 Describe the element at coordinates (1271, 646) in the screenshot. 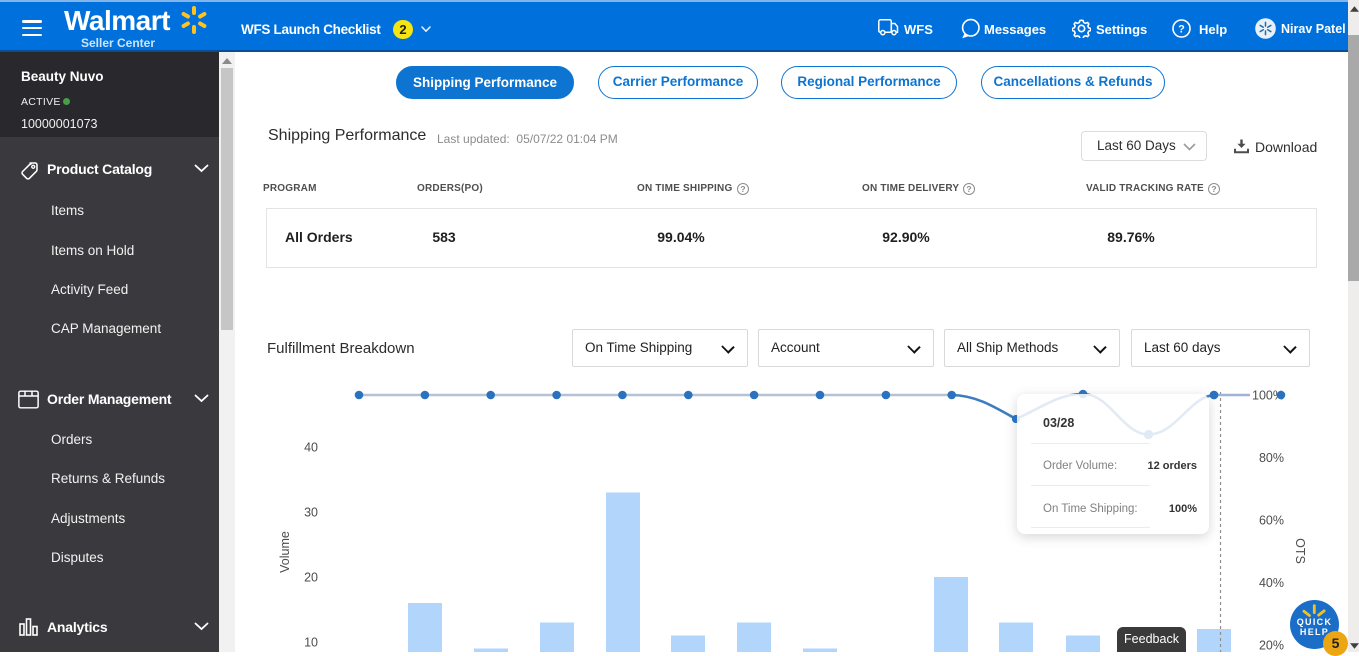

I see `svg-text: 20%` at that location.